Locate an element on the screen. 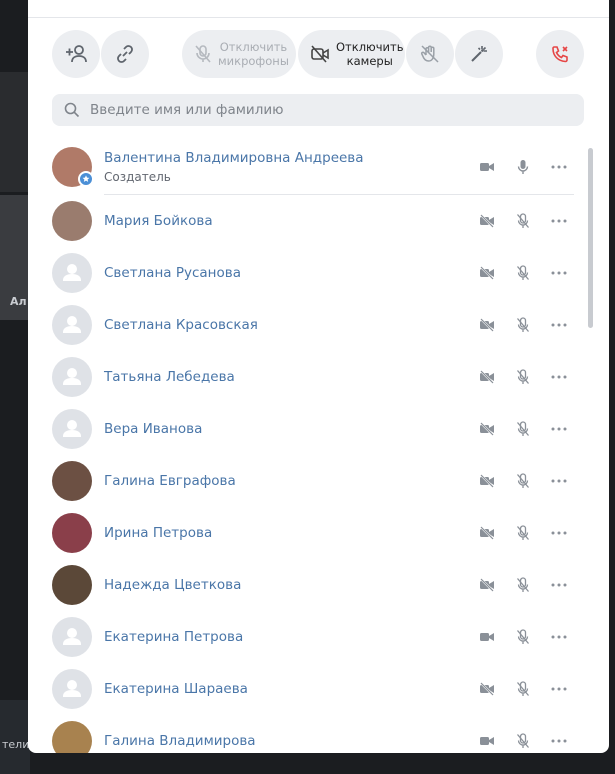  participant-search is located at coordinates (318, 110).